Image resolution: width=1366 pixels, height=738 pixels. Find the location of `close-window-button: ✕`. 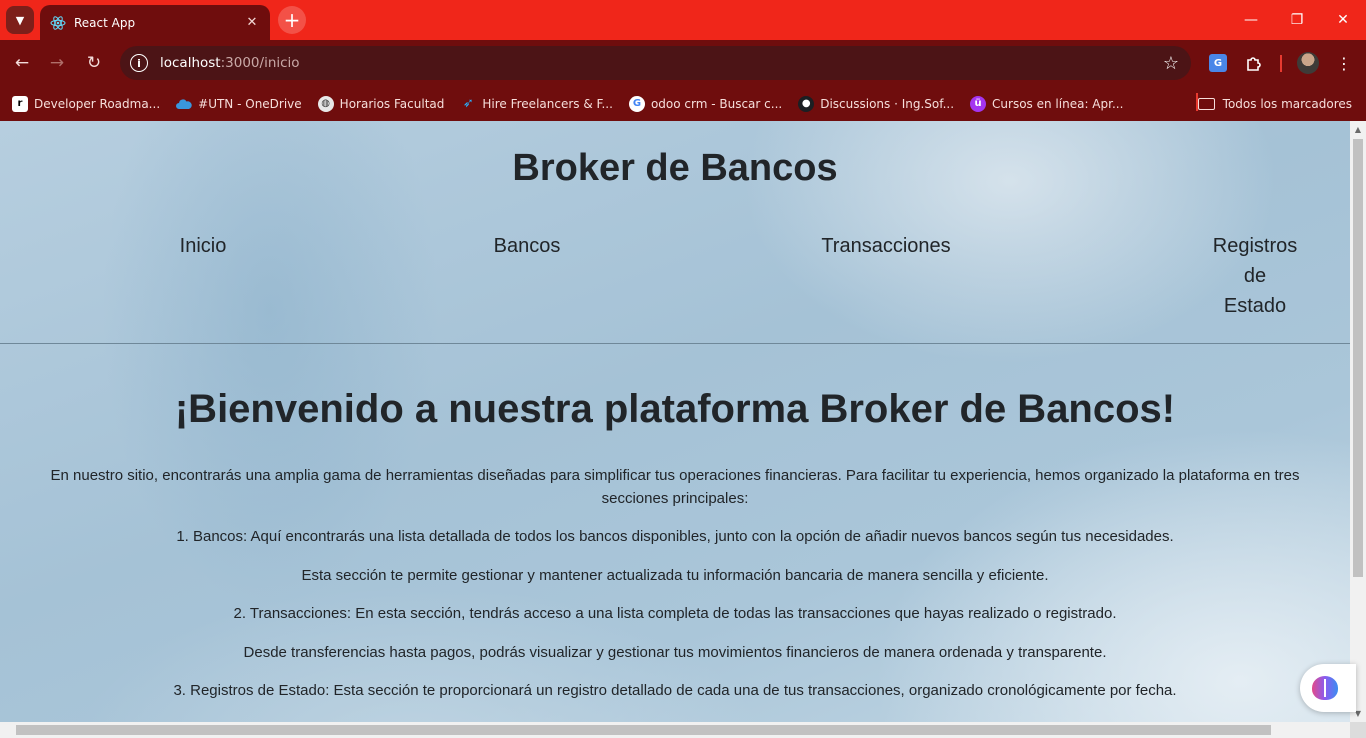

close-window-button: ✕ is located at coordinates (1343, 20).